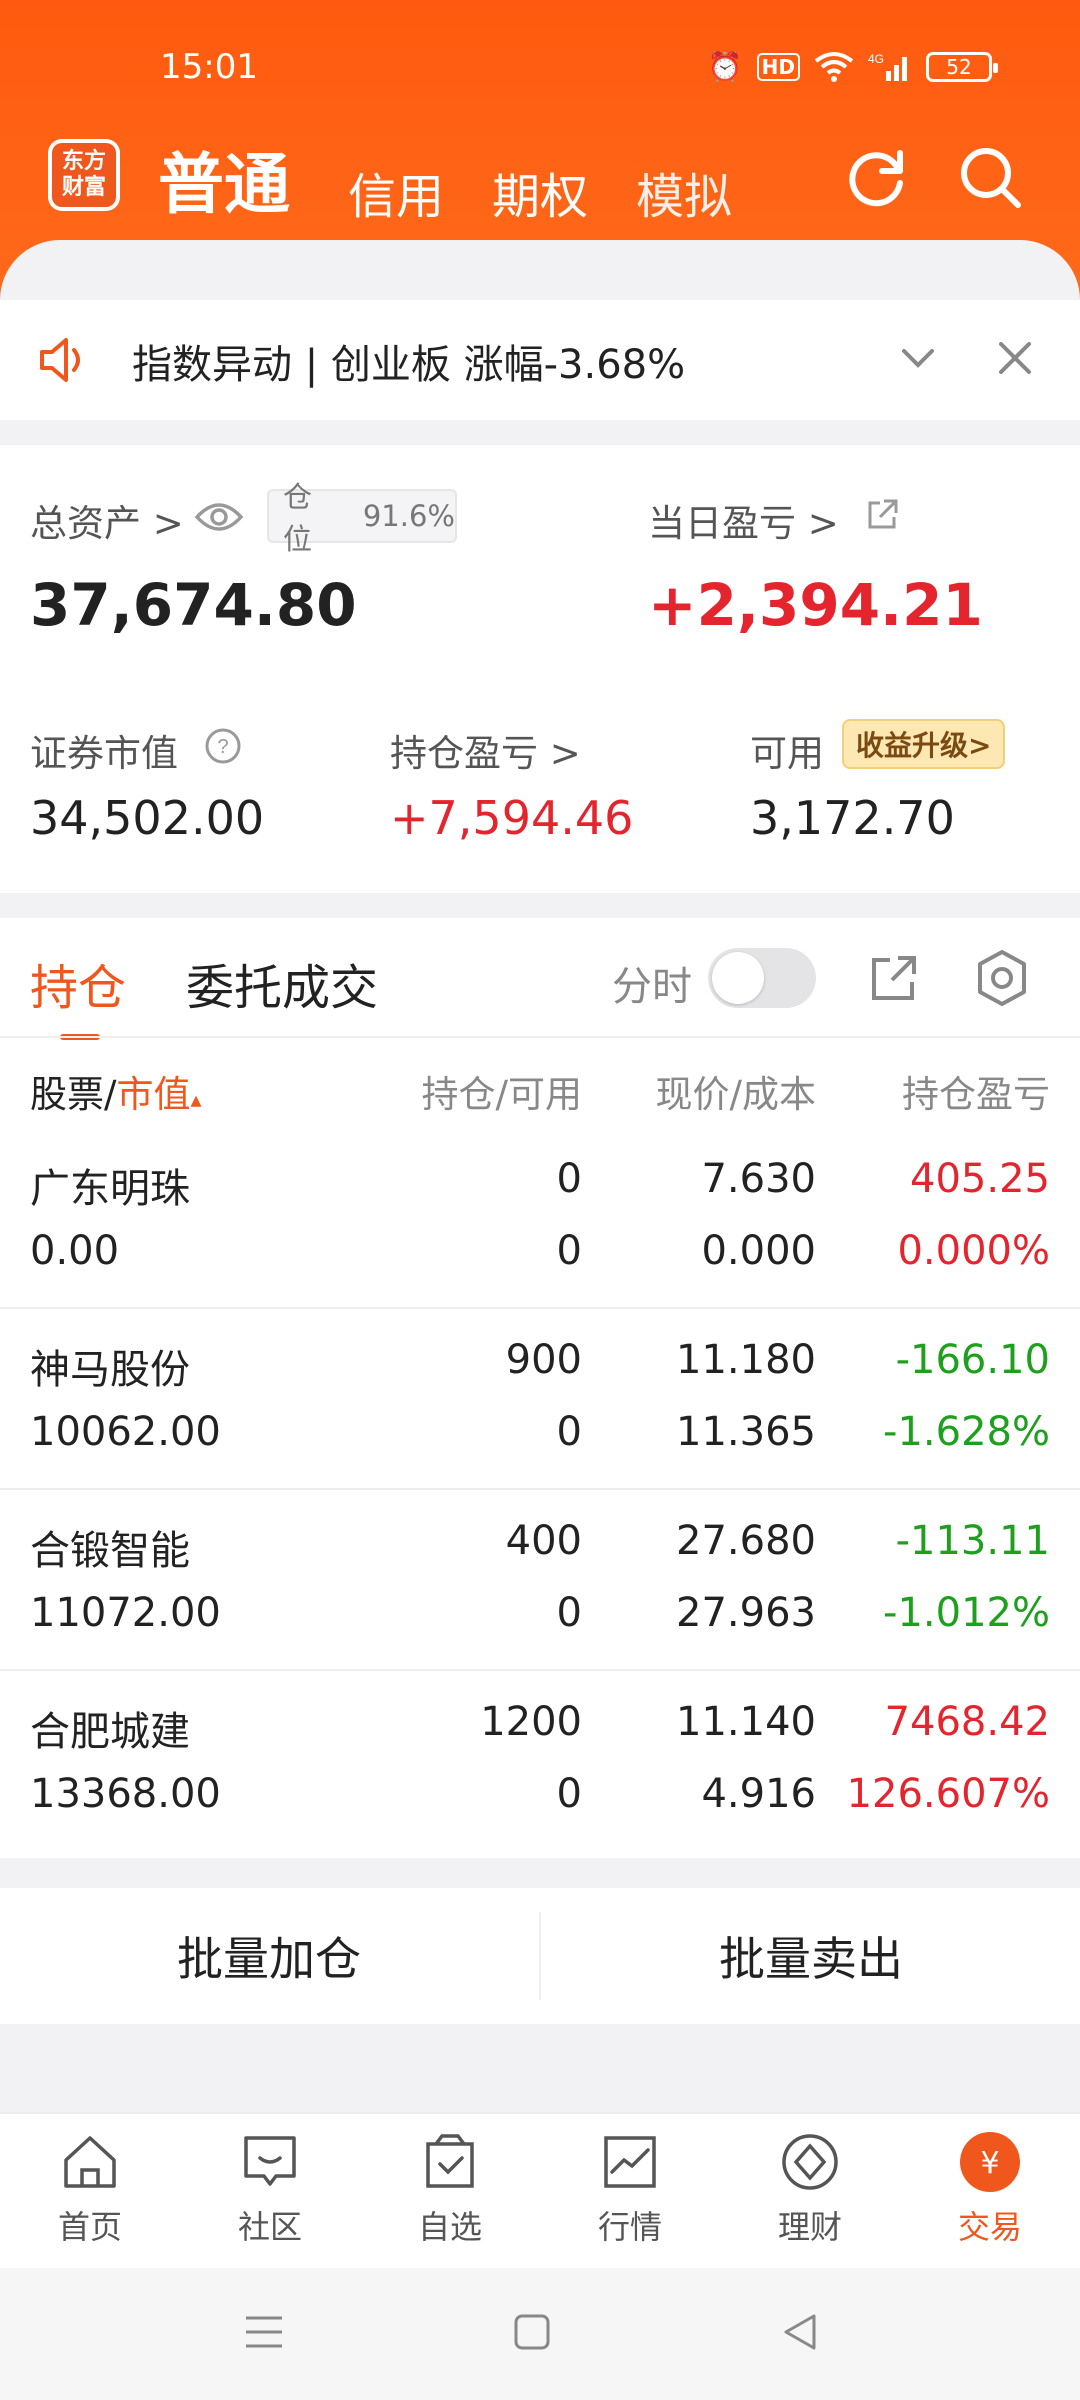 This screenshot has width=1080, height=2400. Describe the element at coordinates (90, 2162) in the screenshot. I see `home-icon` at that location.